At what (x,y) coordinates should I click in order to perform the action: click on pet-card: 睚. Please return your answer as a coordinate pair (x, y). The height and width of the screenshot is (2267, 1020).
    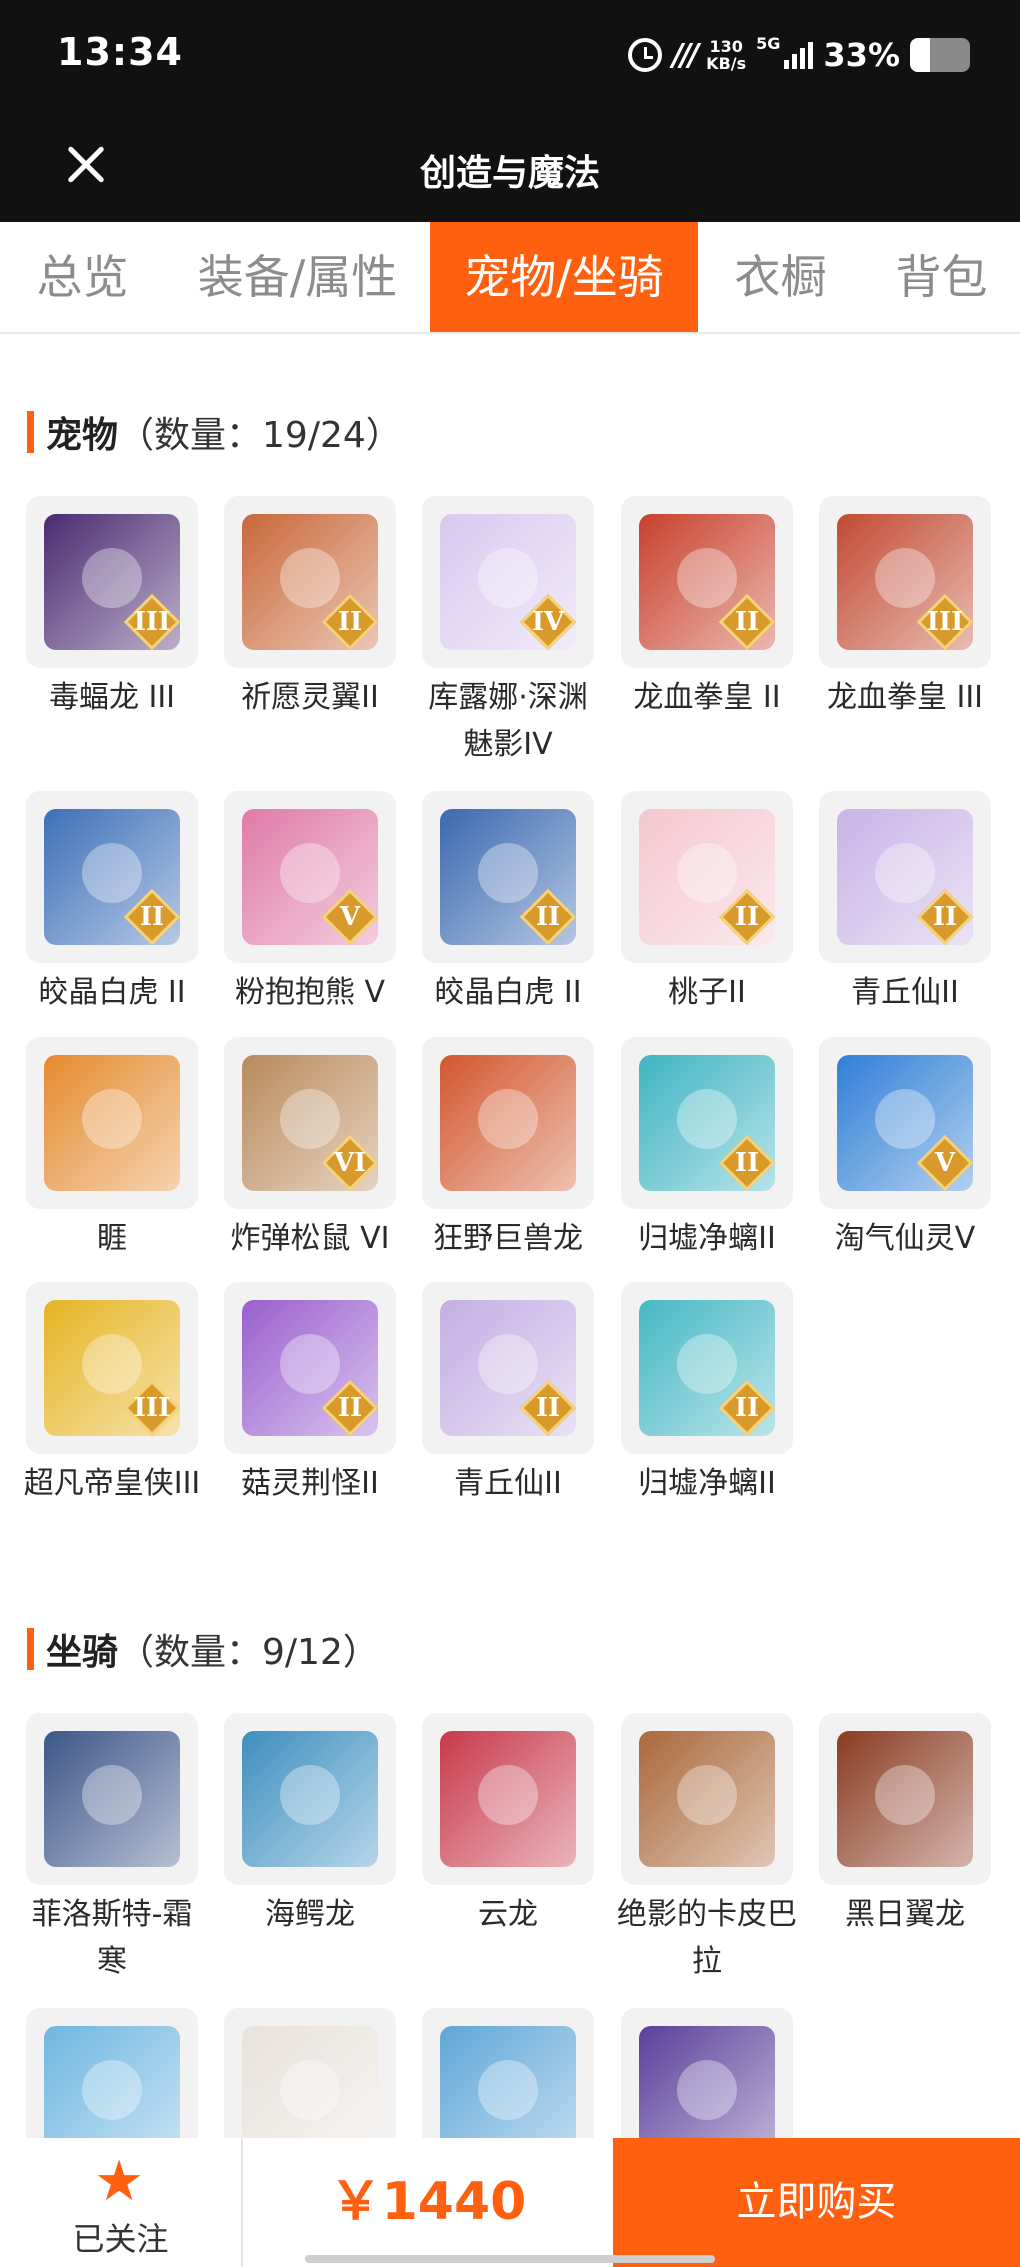
    Looking at the image, I should click on (112, 1149).